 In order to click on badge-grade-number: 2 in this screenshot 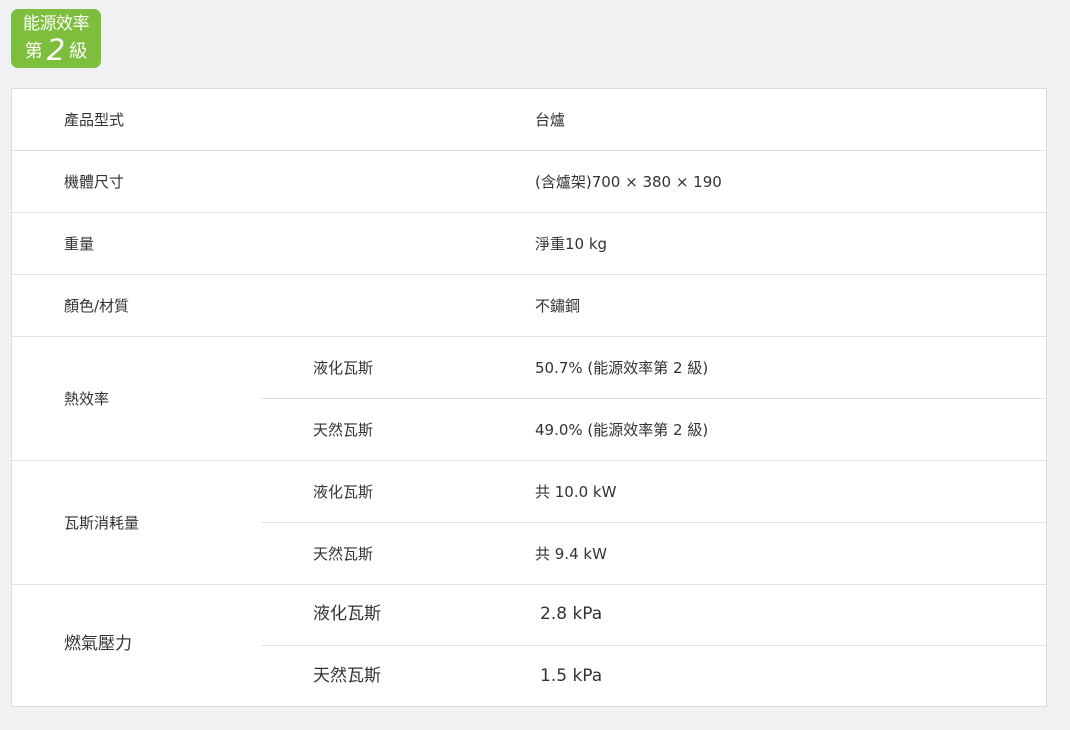, I will do `click(56, 50)`.